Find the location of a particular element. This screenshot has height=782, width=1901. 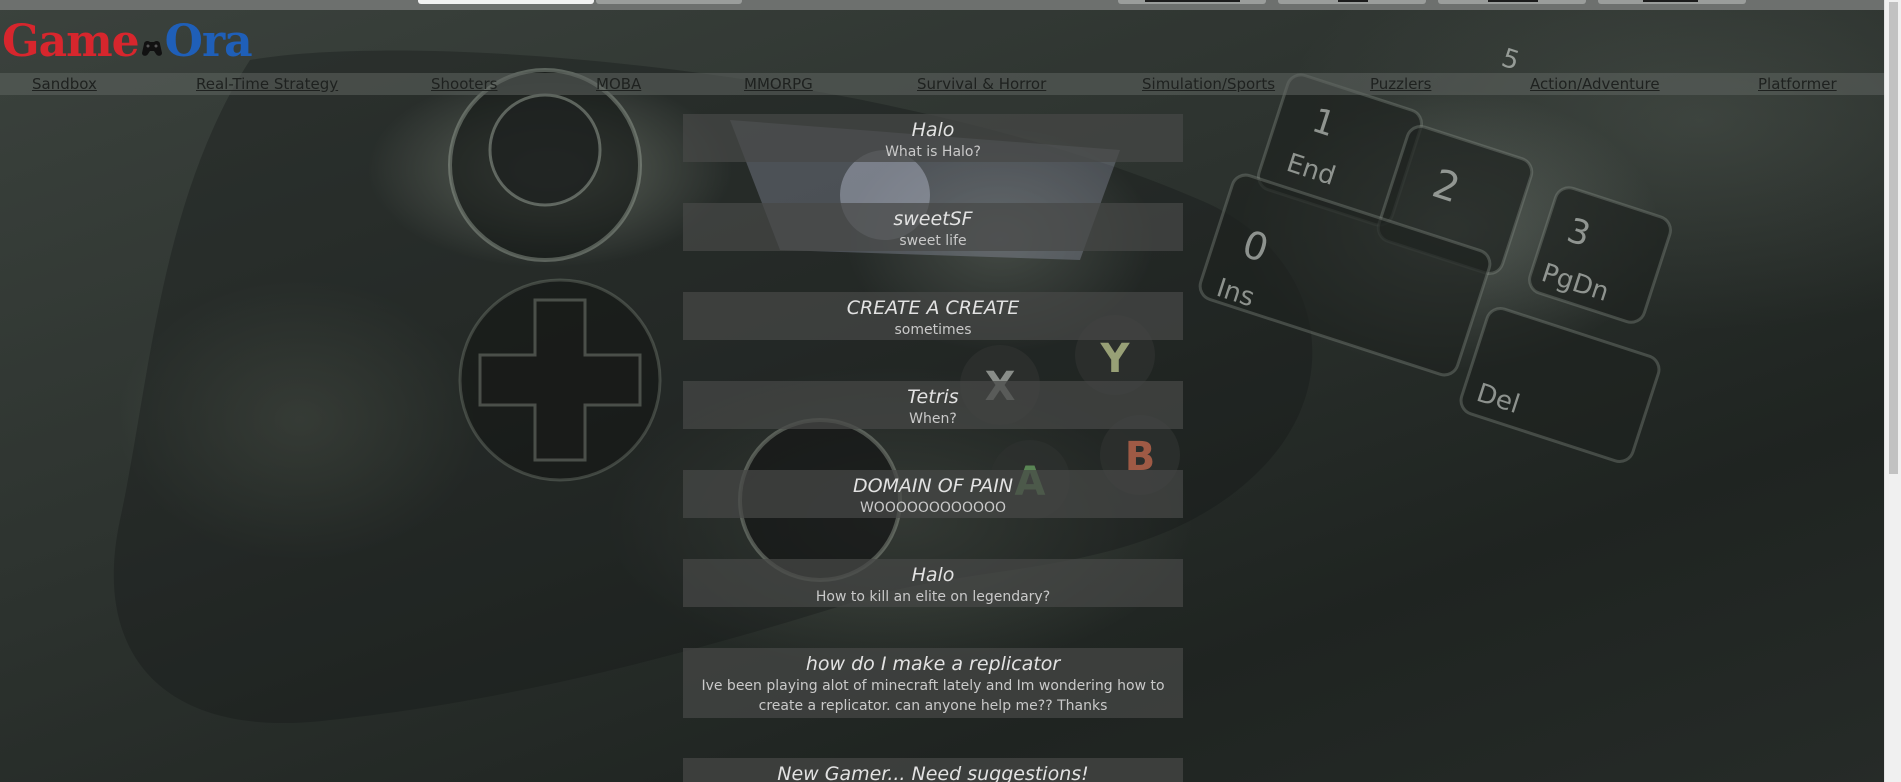

post-body: When? is located at coordinates (933, 419).